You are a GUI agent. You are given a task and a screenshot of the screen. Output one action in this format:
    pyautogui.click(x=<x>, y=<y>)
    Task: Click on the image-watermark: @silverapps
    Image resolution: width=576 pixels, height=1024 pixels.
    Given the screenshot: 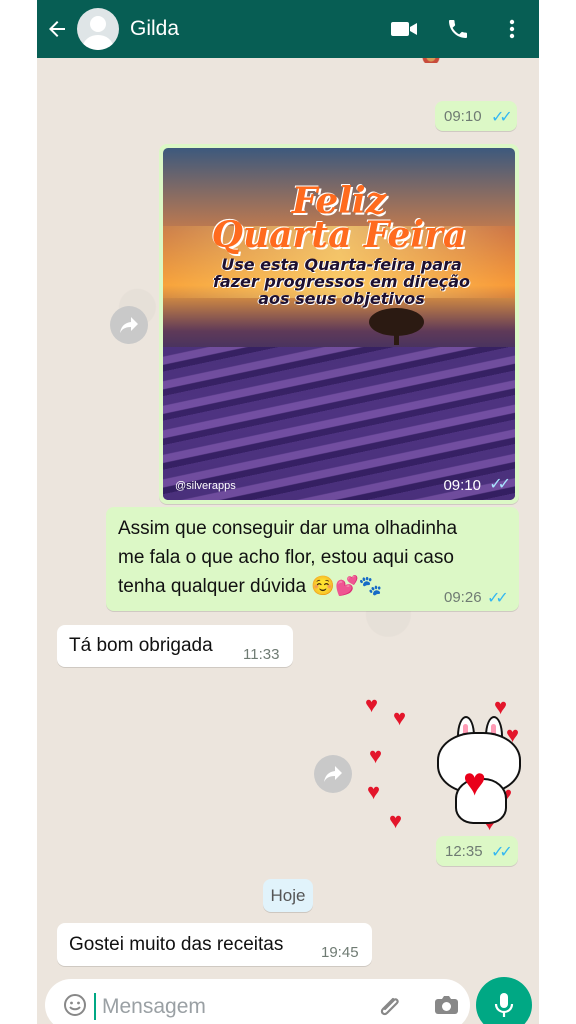 What is the action you would take?
    pyautogui.click(x=205, y=486)
    